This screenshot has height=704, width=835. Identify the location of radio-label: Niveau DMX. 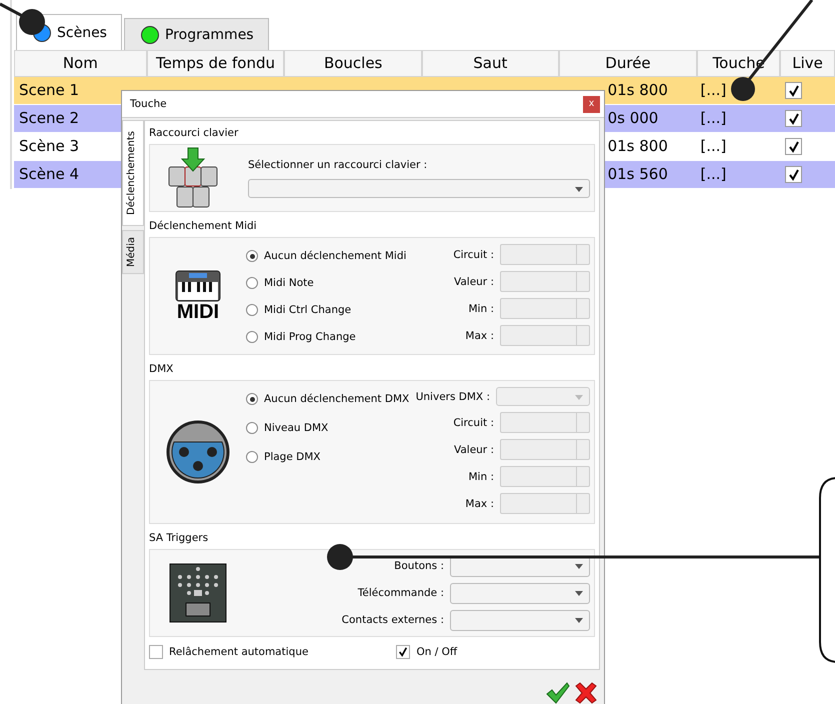
(296, 428).